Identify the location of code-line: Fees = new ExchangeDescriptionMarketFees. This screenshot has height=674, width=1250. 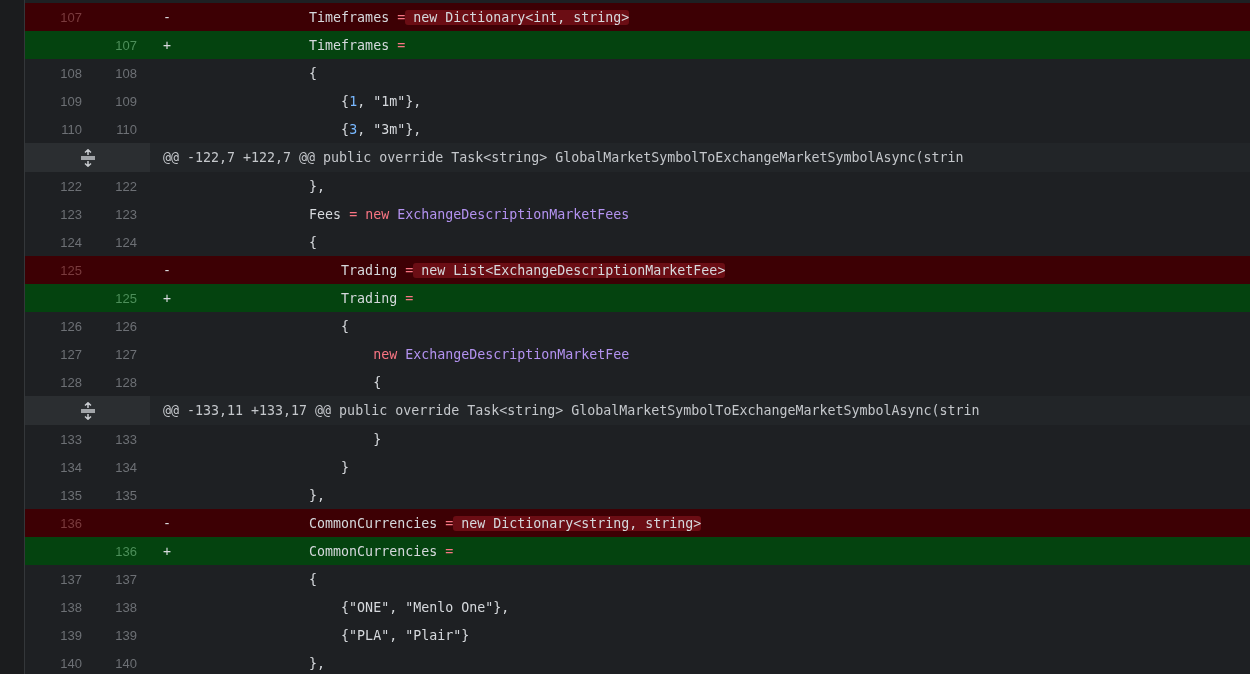
(469, 214).